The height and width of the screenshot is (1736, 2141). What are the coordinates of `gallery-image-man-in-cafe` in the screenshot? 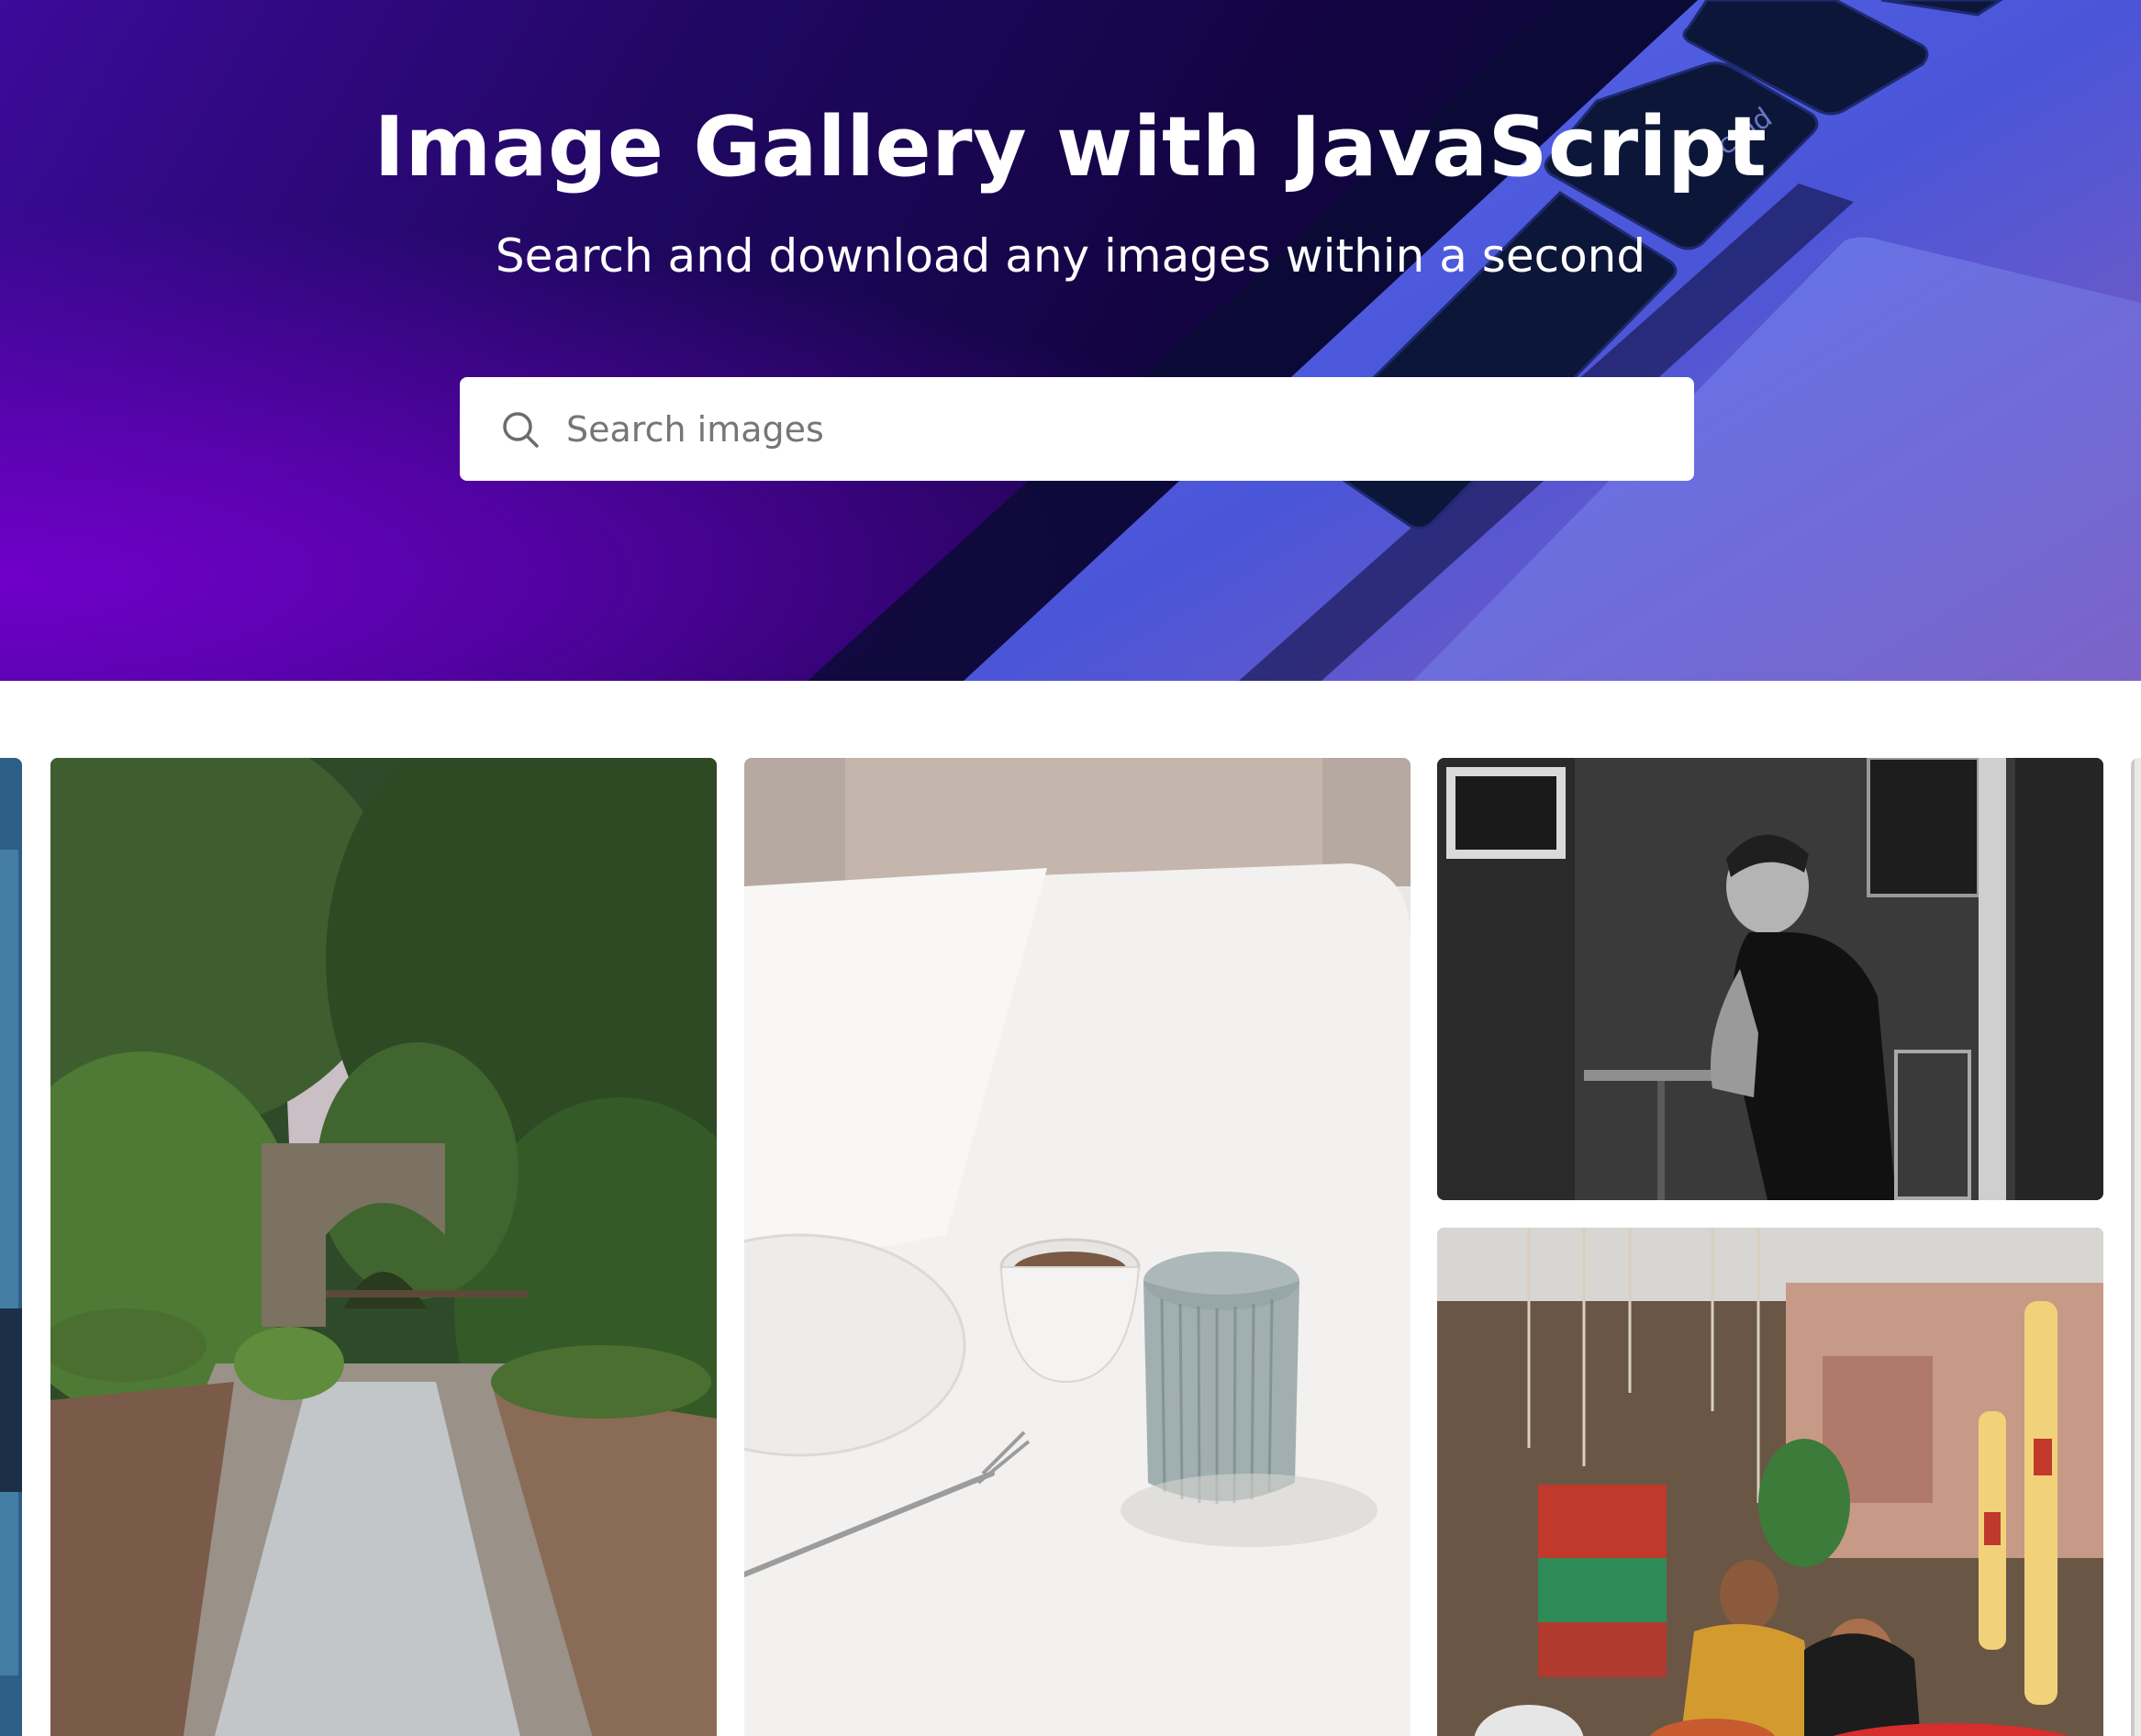 It's located at (1770, 979).